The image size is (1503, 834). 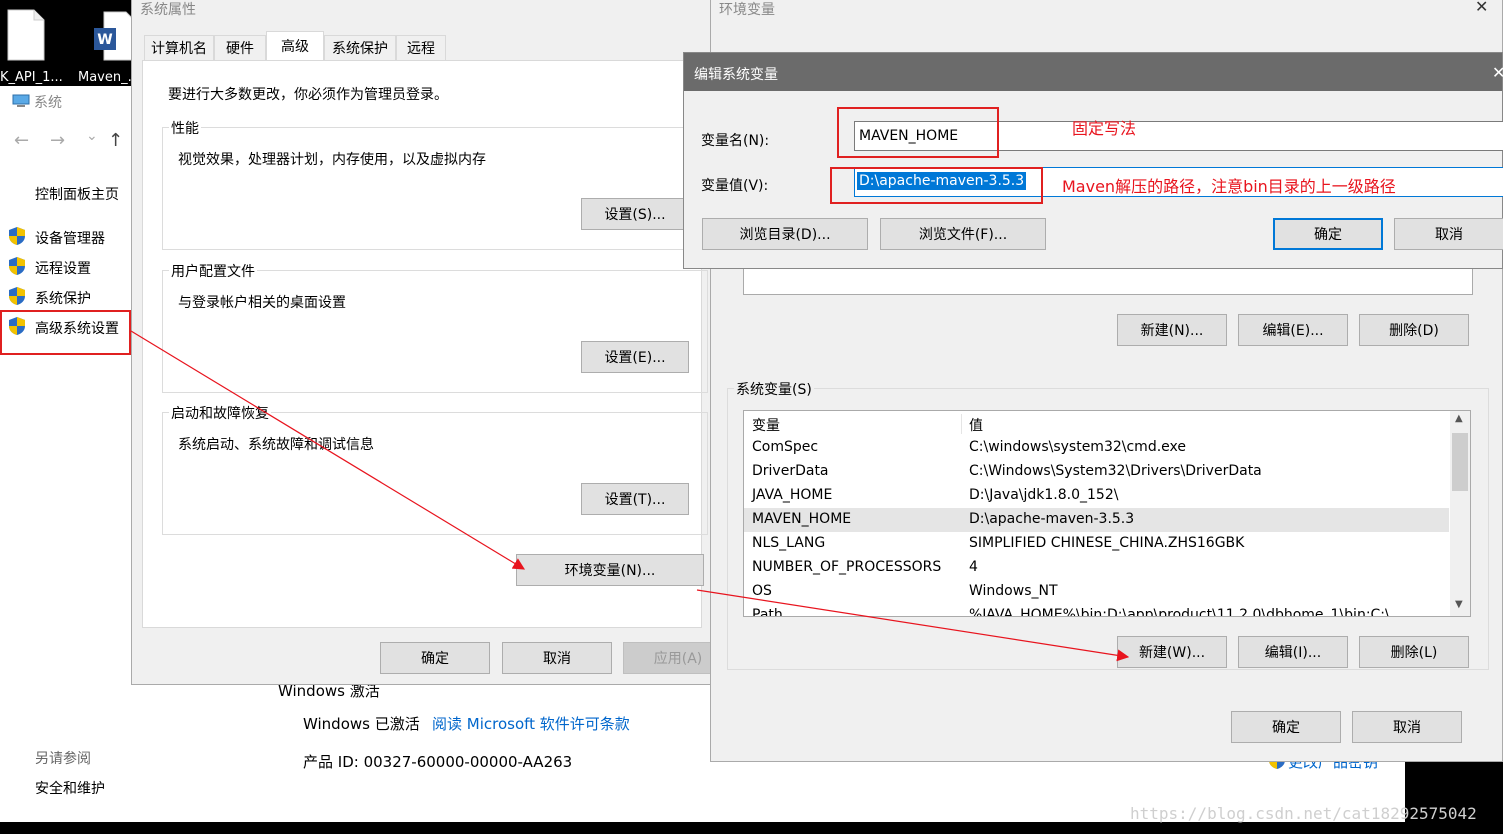 I want to click on arrow-to-new-button, so click(x=913, y=625).